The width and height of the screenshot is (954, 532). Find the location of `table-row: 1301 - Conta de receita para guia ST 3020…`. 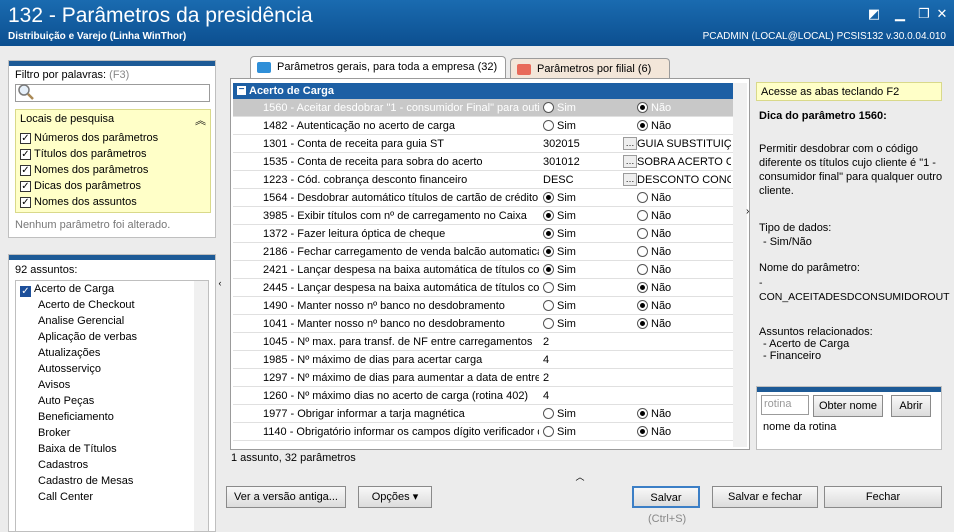

table-row: 1301 - Conta de receita para guia ST 3020… is located at coordinates (483, 144).